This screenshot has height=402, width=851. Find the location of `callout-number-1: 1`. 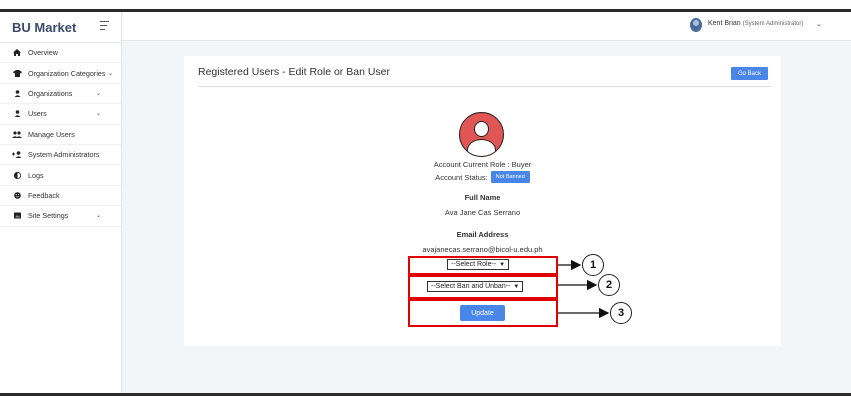

callout-number-1: 1 is located at coordinates (593, 265).